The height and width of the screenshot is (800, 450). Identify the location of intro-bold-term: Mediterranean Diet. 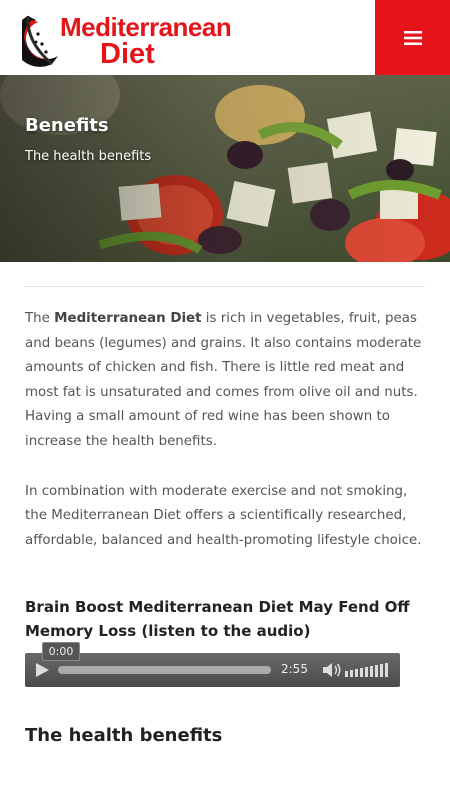
(128, 318).